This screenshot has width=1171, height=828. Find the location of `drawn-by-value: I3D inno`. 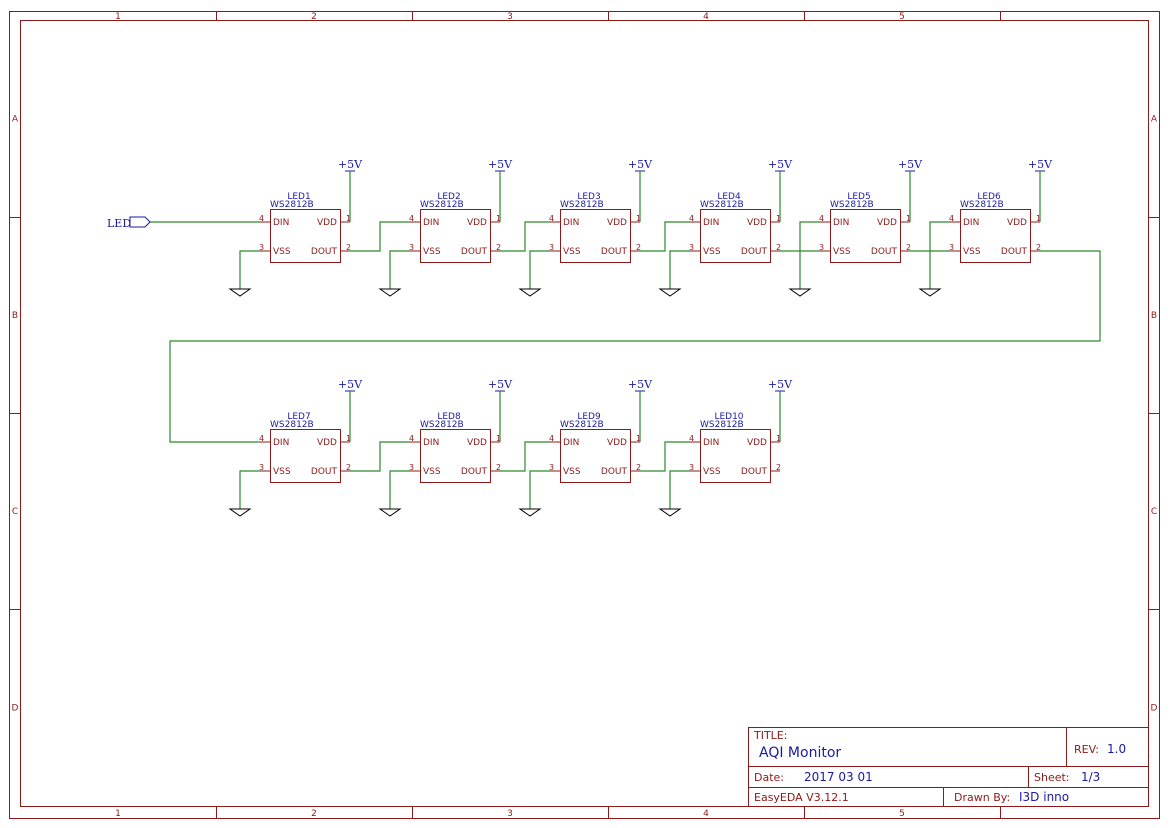

drawn-by-value: I3D inno is located at coordinates (1044, 797).